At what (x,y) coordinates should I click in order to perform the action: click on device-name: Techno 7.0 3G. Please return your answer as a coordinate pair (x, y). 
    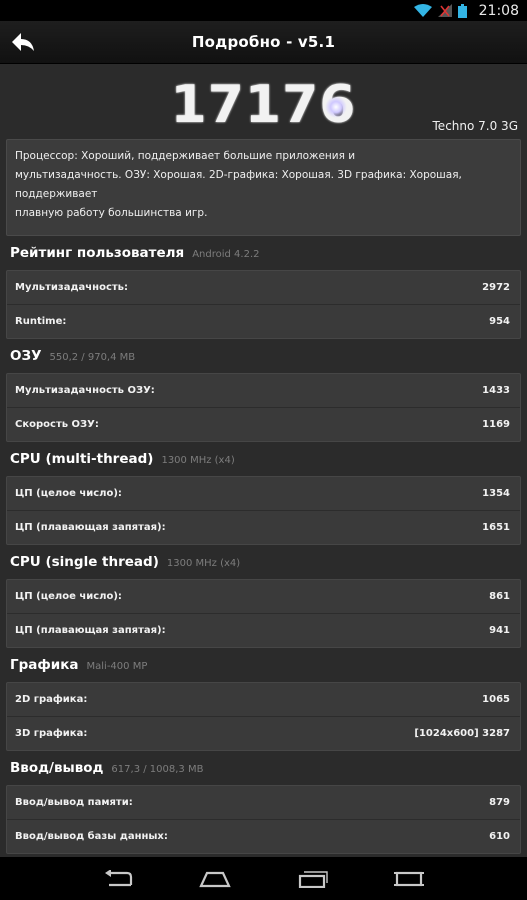
    Looking at the image, I should click on (475, 126).